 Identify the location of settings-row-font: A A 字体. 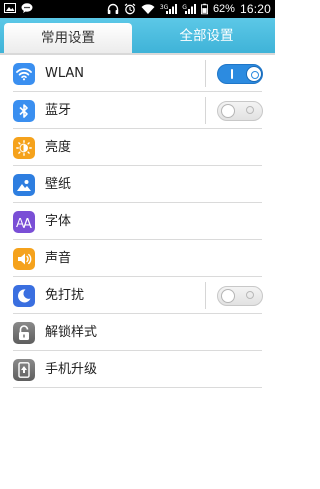
(137, 221).